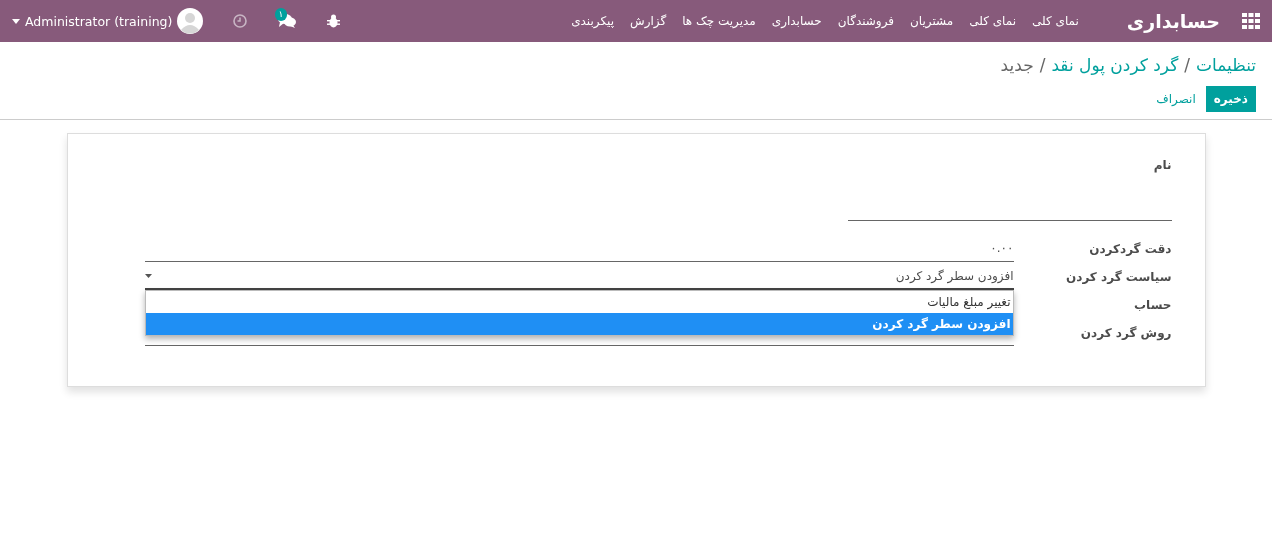 This screenshot has height=558, width=1272. I want to click on app-title: حسابداری, so click(1173, 21).